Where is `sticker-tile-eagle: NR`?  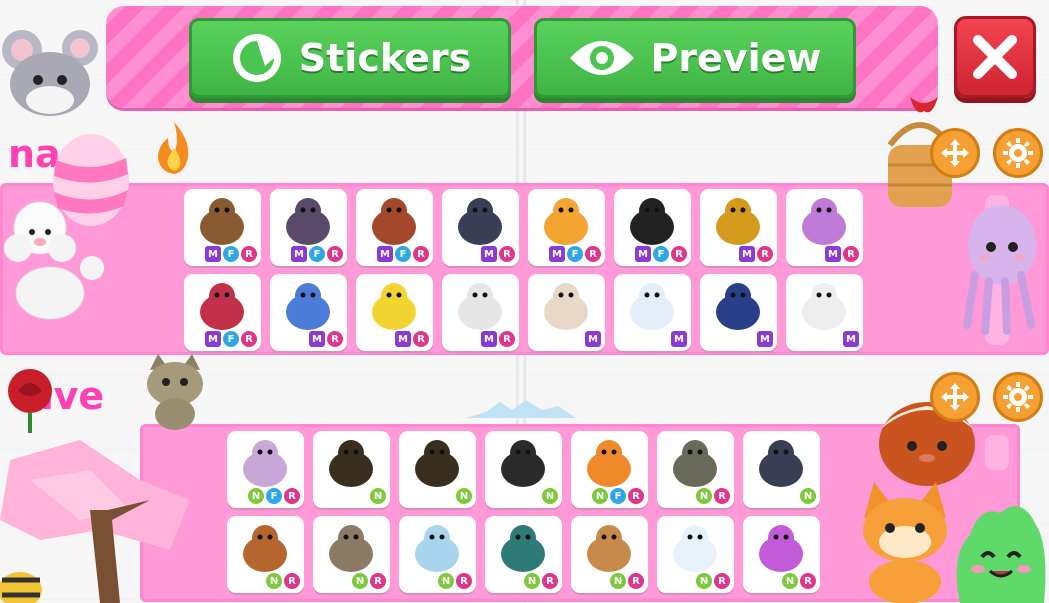
sticker-tile-eagle: NR is located at coordinates (351, 554).